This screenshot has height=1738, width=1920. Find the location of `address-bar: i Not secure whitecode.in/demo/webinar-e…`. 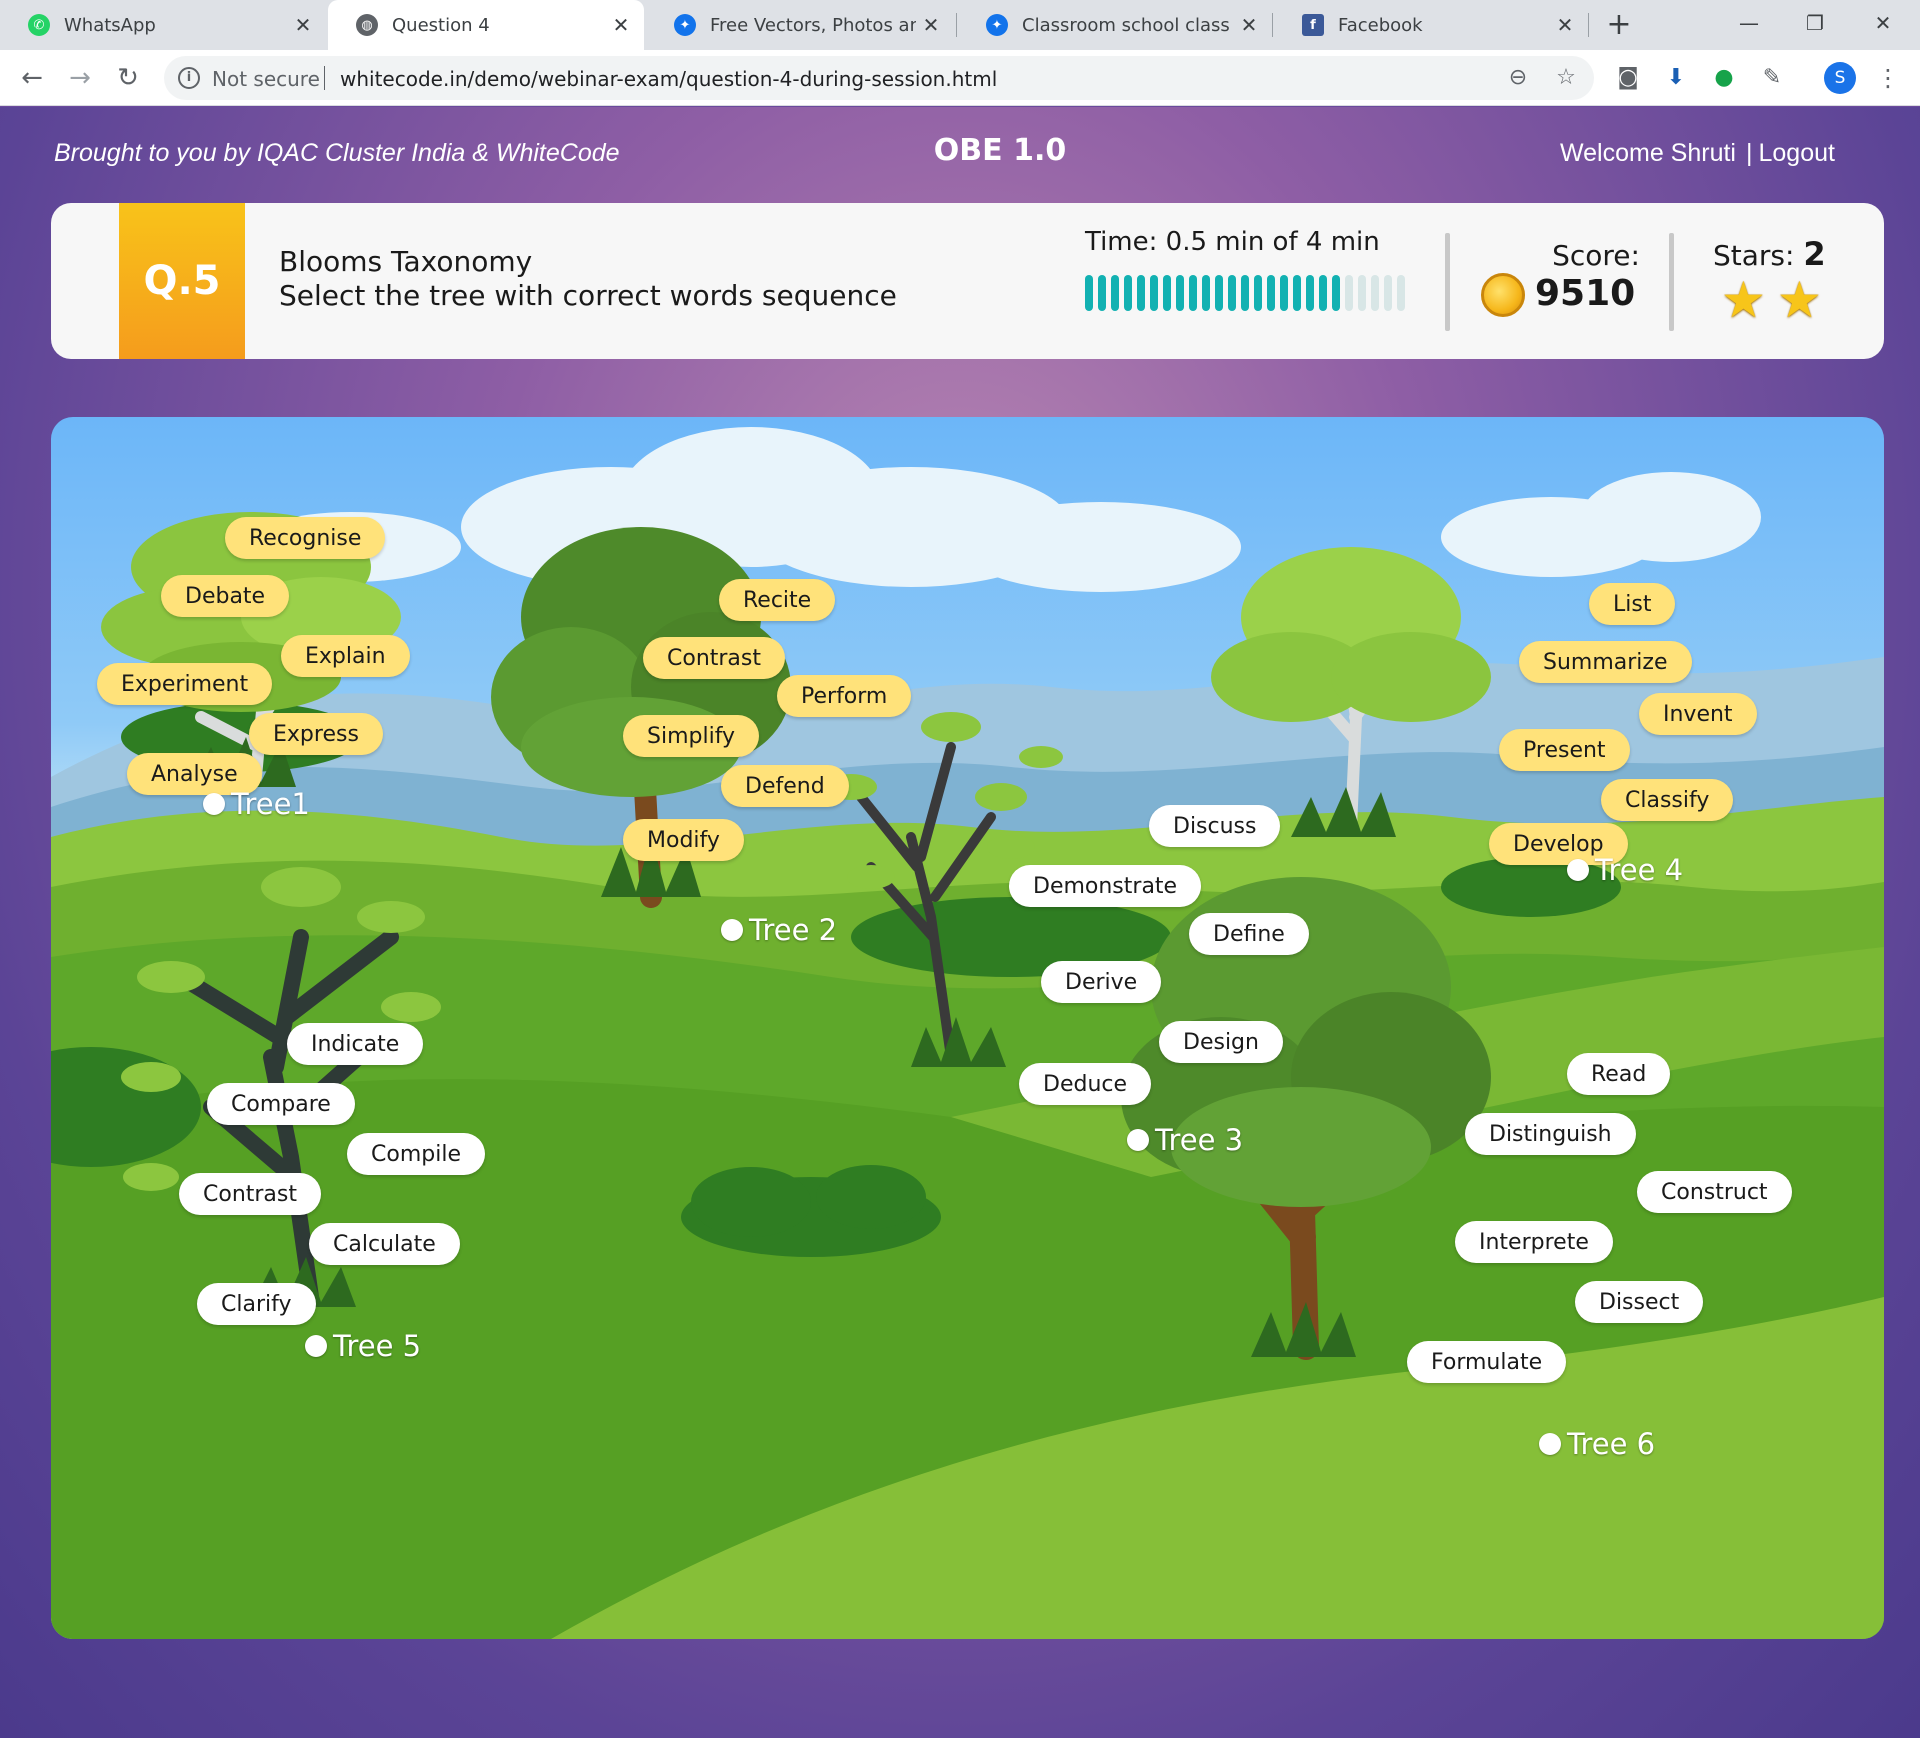

address-bar: i Not secure whitecode.in/demo/webinar-e… is located at coordinates (879, 78).